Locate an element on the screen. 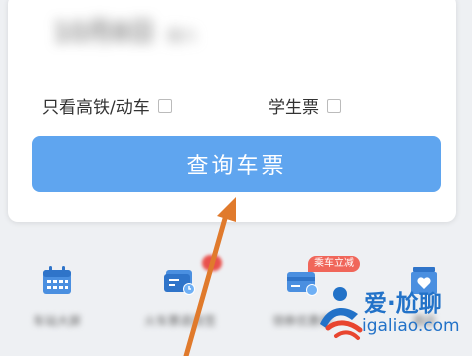 This screenshot has height=356, width=472. student-ticket-option: 学生票 is located at coordinates (304, 105).